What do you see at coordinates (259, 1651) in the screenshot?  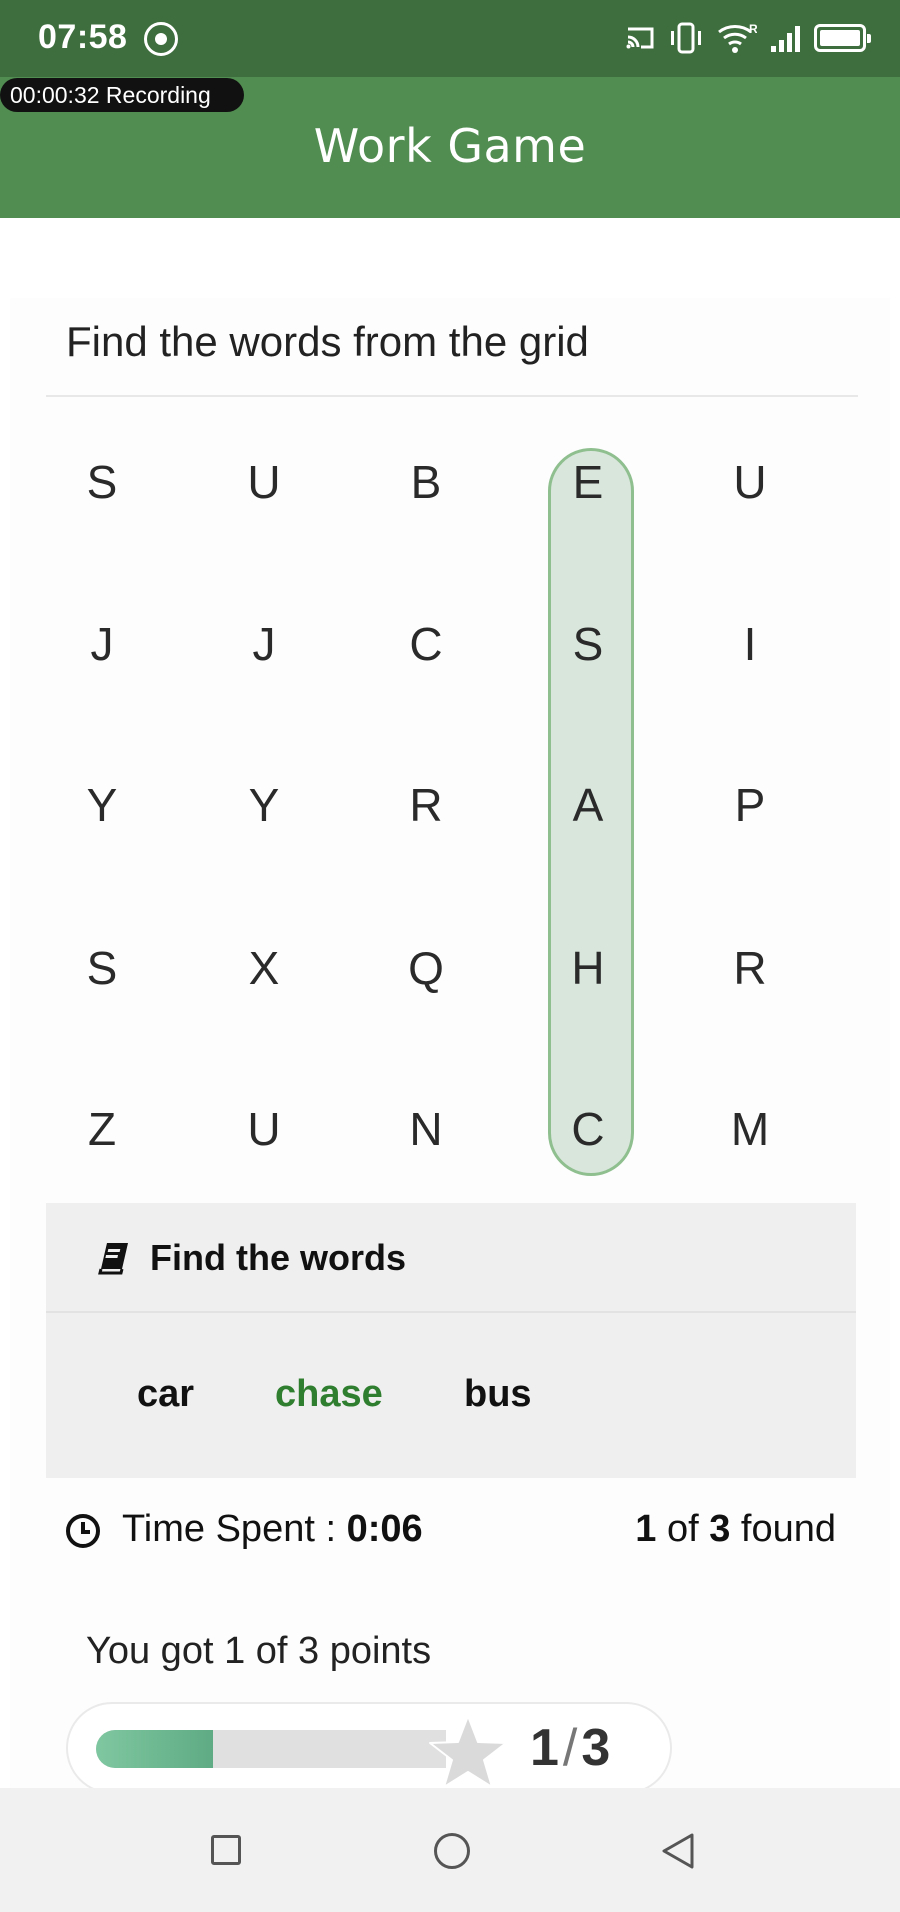 I see `points-text: You got 1 of 3 points` at bounding box center [259, 1651].